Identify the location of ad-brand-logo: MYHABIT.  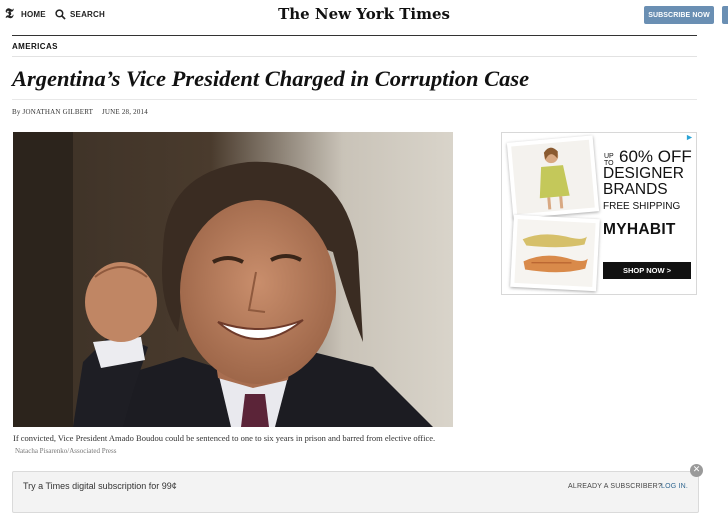
(639, 229).